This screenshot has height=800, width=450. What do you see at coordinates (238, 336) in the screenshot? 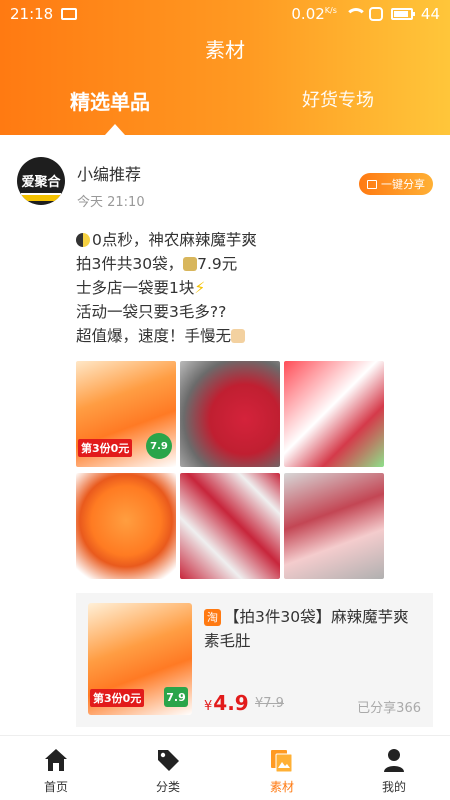
I see `thumbs-up-icon` at bounding box center [238, 336].